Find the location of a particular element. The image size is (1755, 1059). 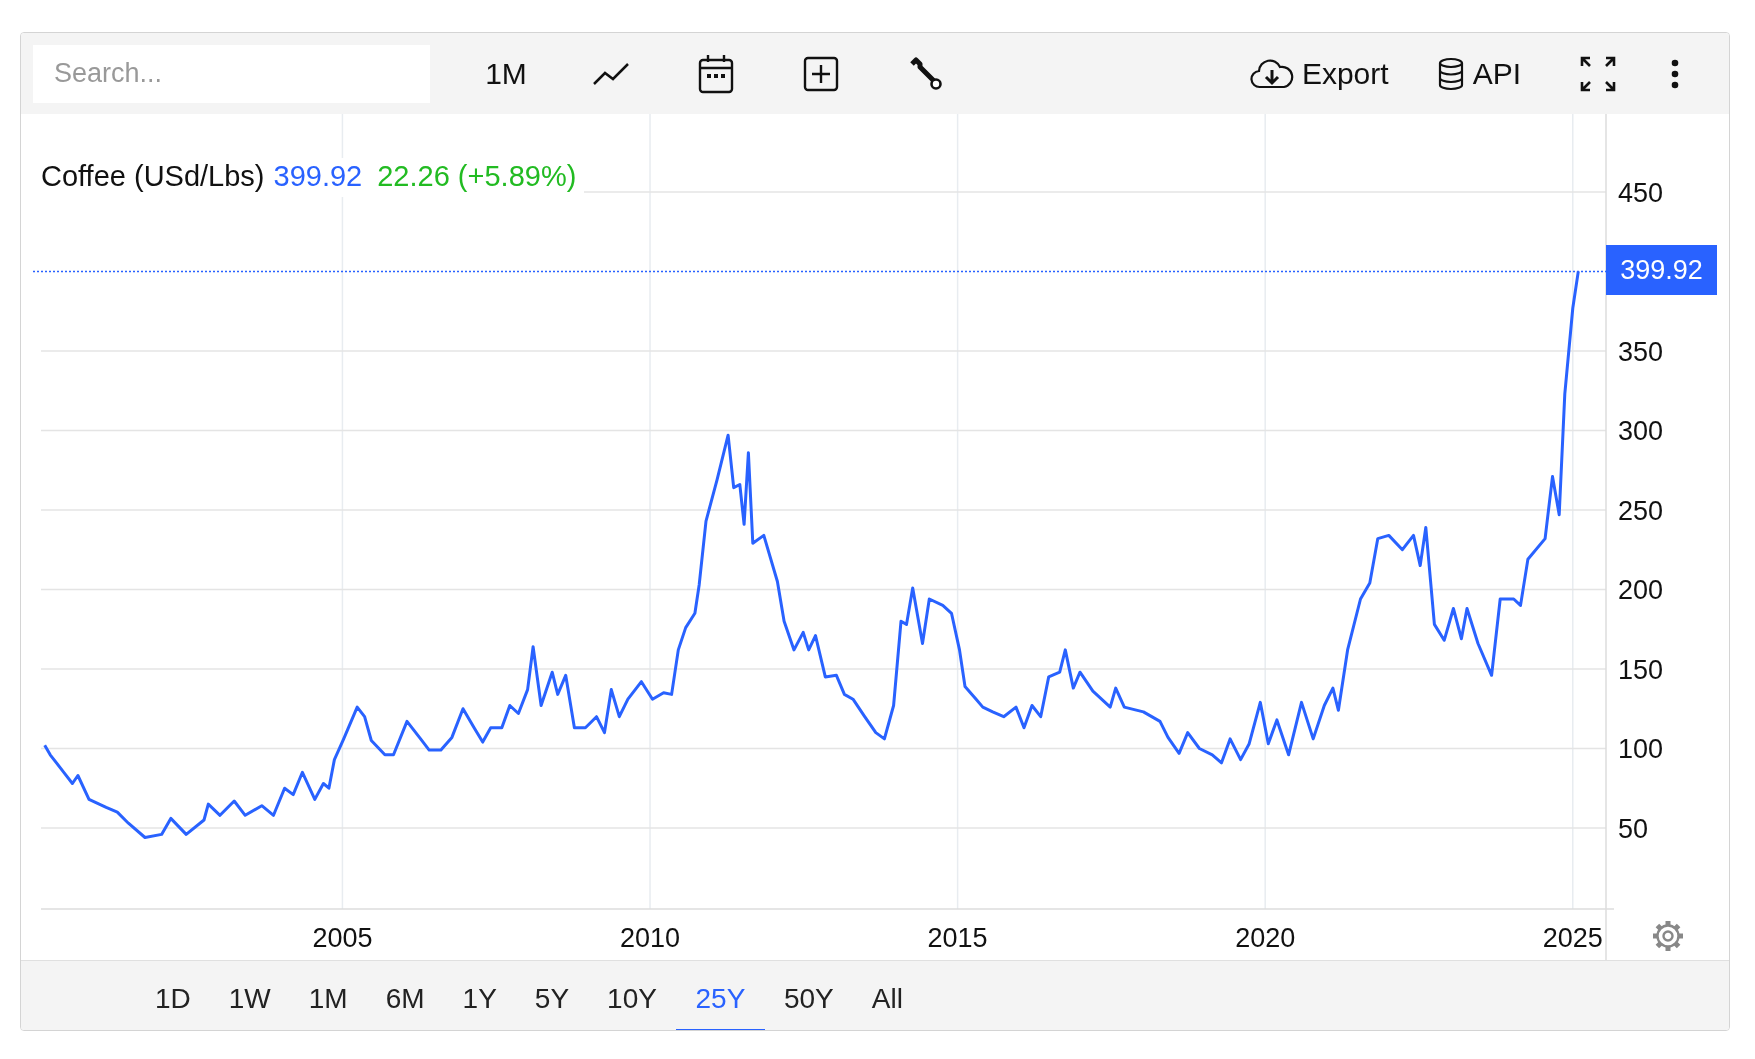

fullscreen-icon is located at coordinates (1598, 73).